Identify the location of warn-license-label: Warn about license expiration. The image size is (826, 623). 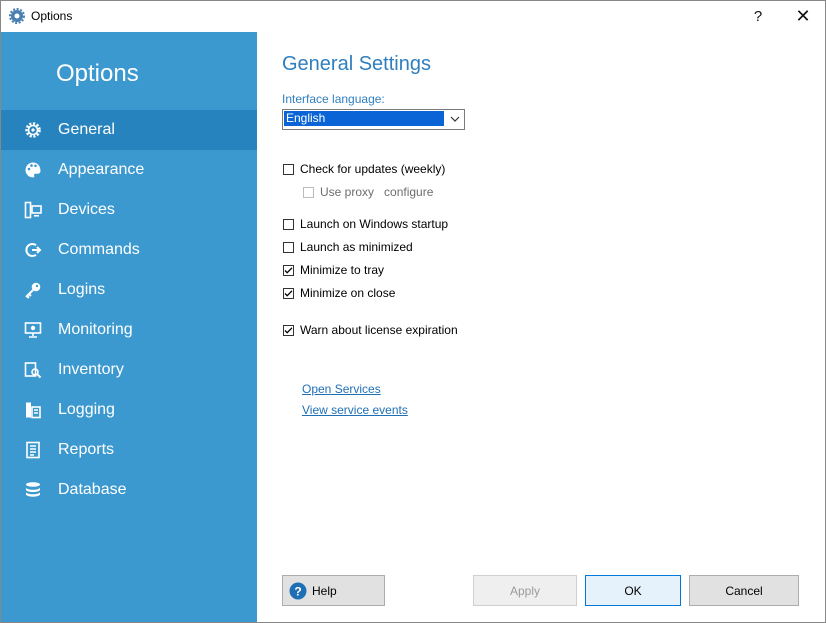
(379, 330).